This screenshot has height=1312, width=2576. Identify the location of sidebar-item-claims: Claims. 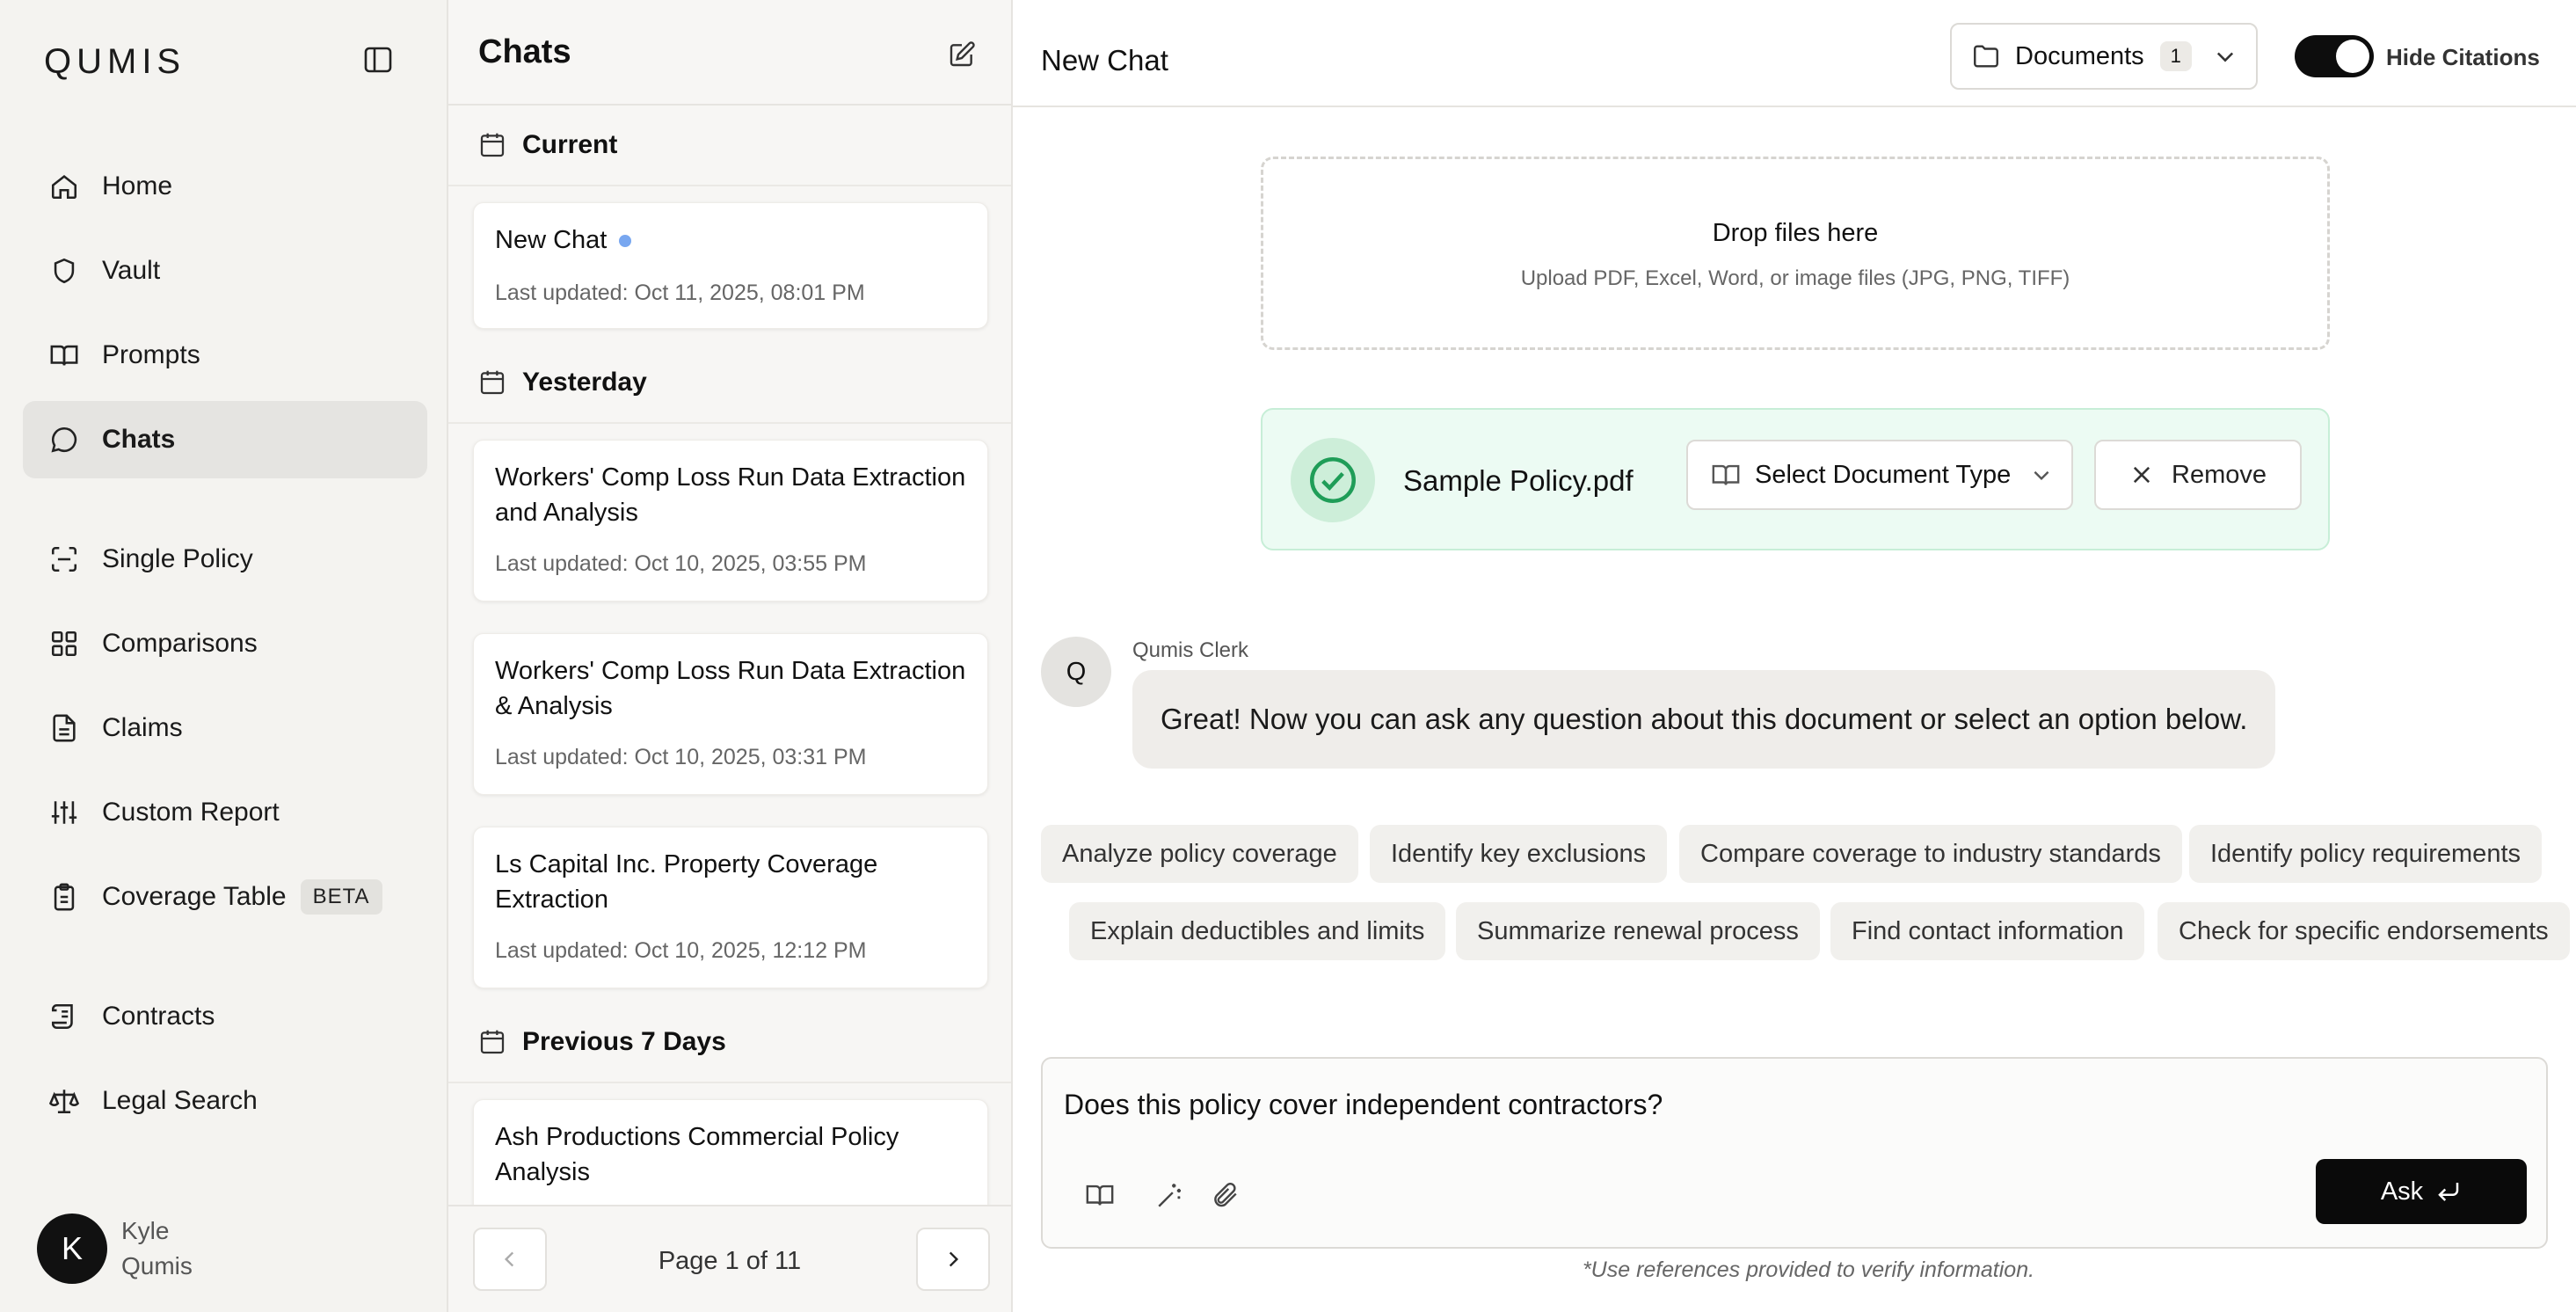
(225, 728).